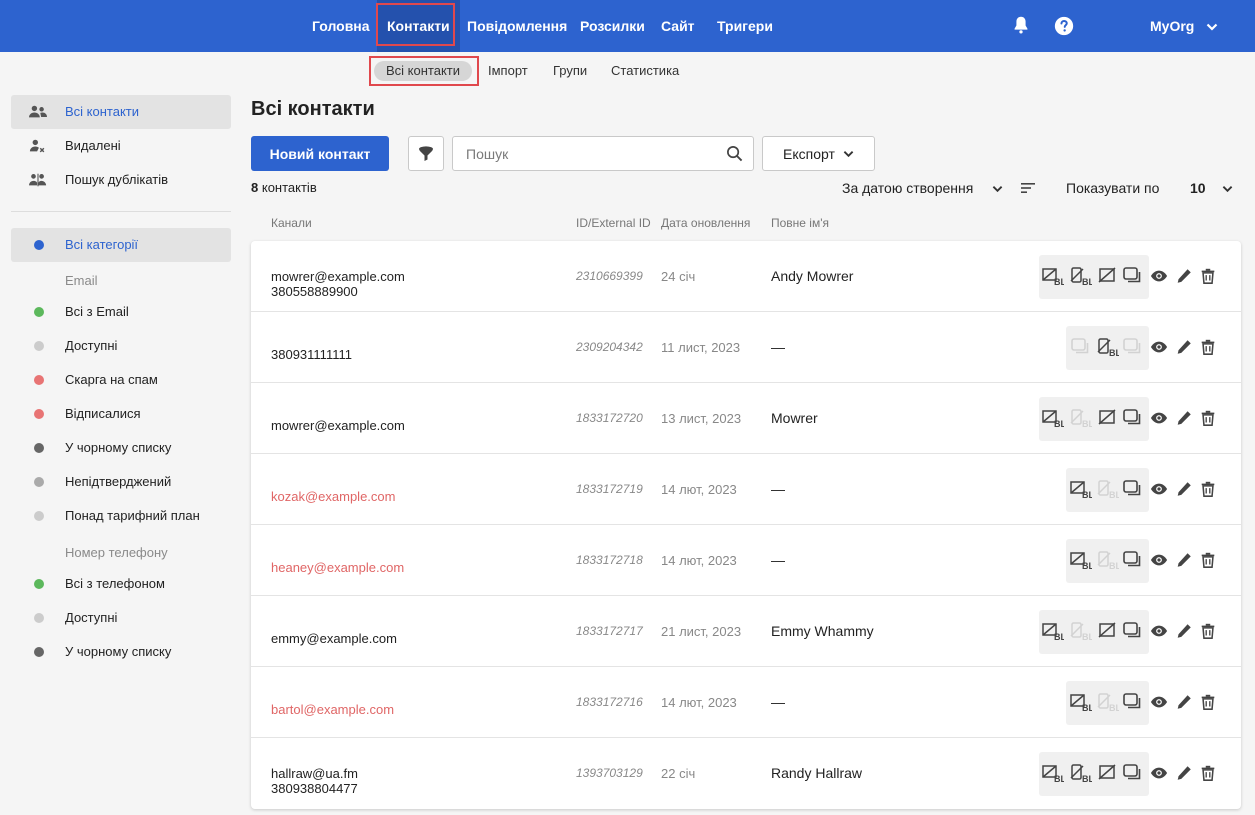 This screenshot has height=815, width=1255. What do you see at coordinates (121, 245) in the screenshot?
I see `sidebar-item-all-categories: Всі категорії` at bounding box center [121, 245].